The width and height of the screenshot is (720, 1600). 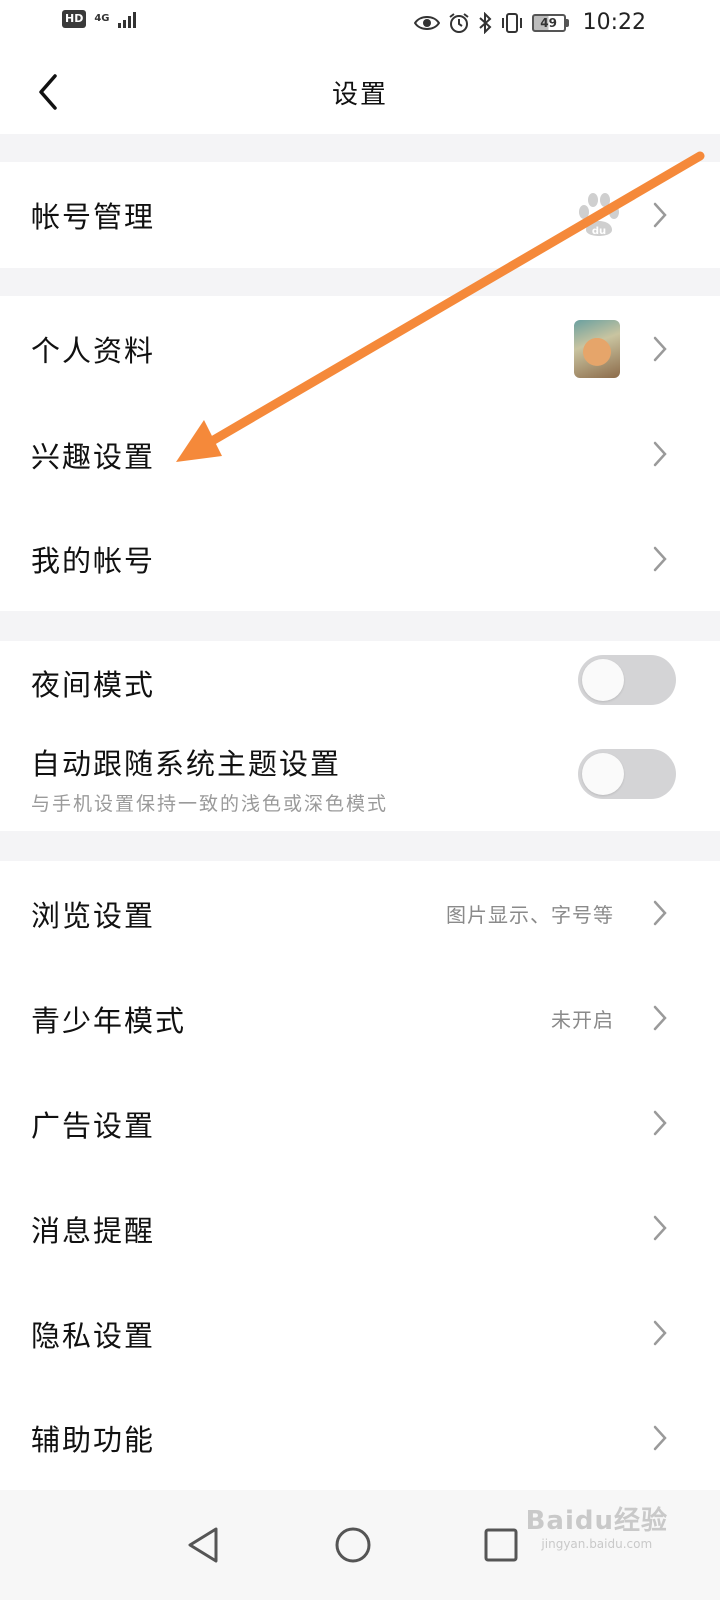 I want to click on alarm-icon, so click(x=458, y=22).